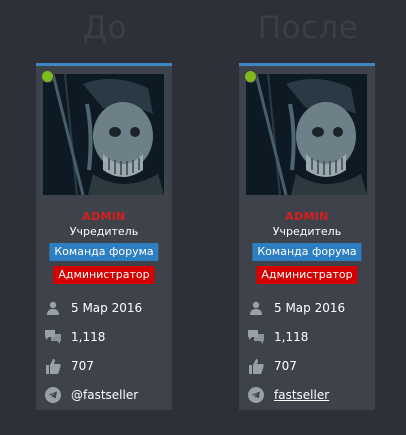 The width and height of the screenshot is (406, 435). Describe the element at coordinates (308, 28) in the screenshot. I see `after-title: После` at that location.